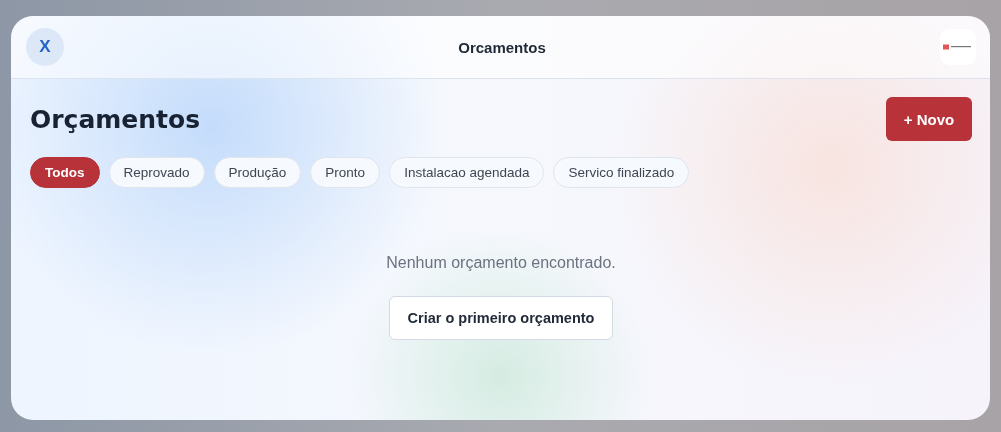 Image resolution: width=1001 pixels, height=432 pixels. What do you see at coordinates (467, 172) in the screenshot?
I see `filter-chip: Instalacao agendada` at bounding box center [467, 172].